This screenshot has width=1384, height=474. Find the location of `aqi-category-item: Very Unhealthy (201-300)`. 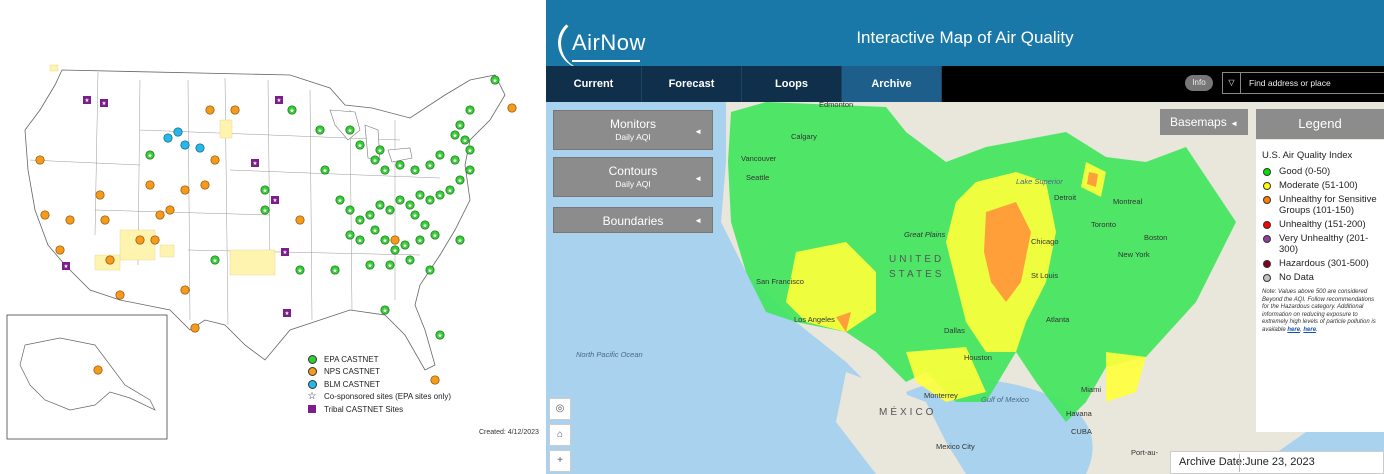

aqi-category-item: Very Unhealthy (201-300) is located at coordinates (1323, 244).